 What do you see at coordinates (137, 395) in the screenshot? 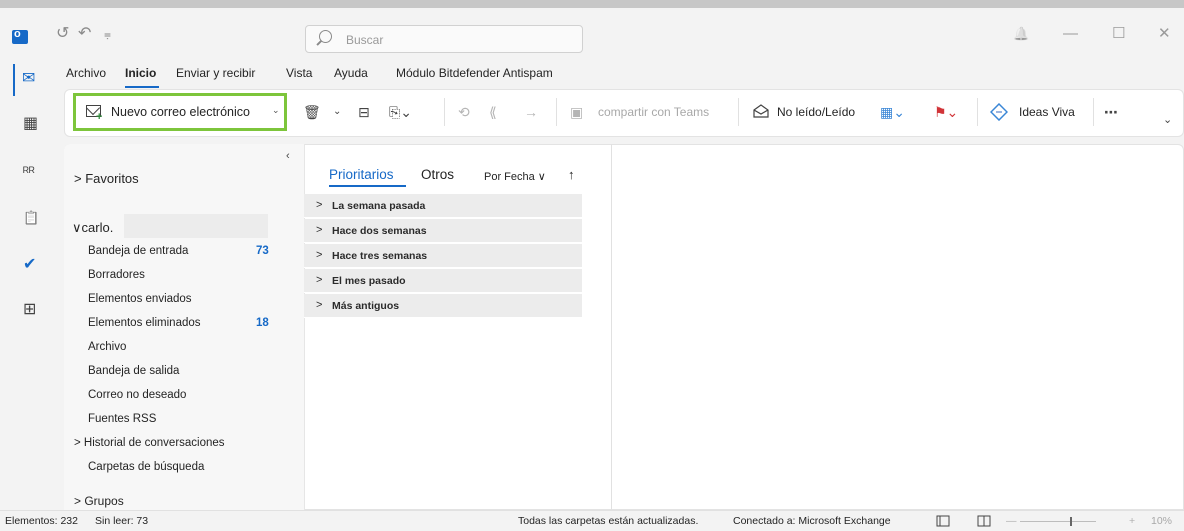
I see `folder-junk: Correo no deseado` at bounding box center [137, 395].